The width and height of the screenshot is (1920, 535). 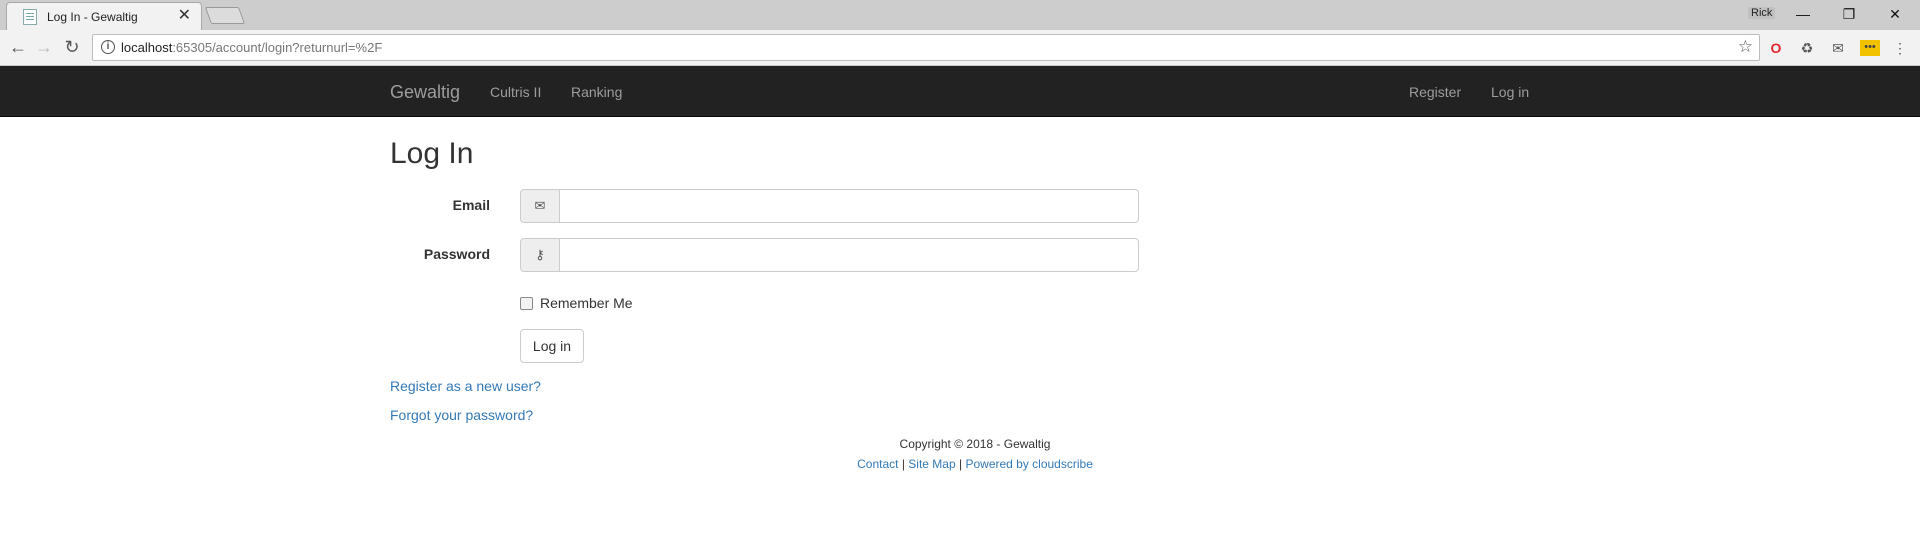 I want to click on footer-copyright: Copyright © 2018 - Gewaltig, so click(x=975, y=444).